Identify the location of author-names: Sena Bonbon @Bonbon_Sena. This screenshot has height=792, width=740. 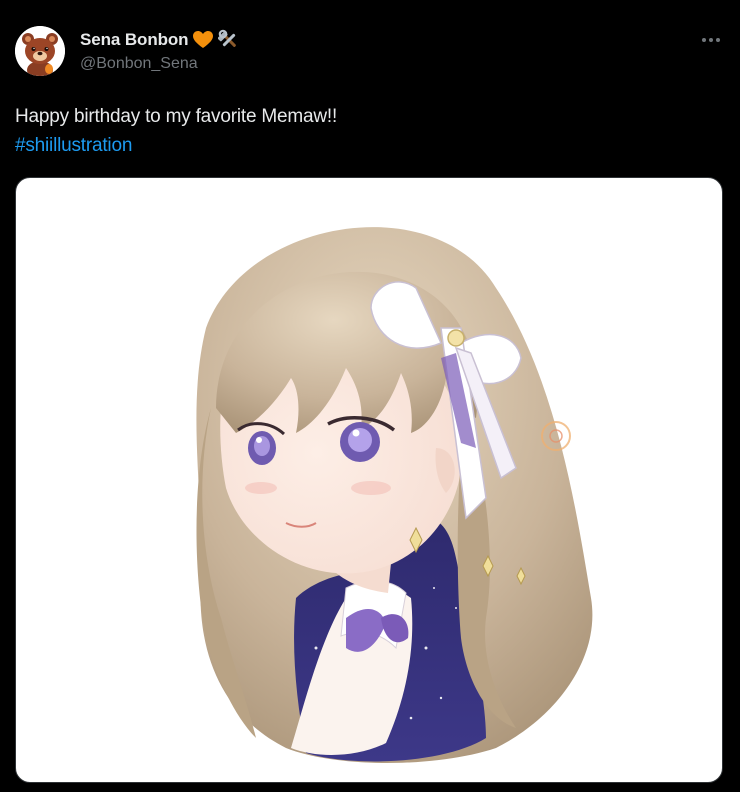
(160, 50).